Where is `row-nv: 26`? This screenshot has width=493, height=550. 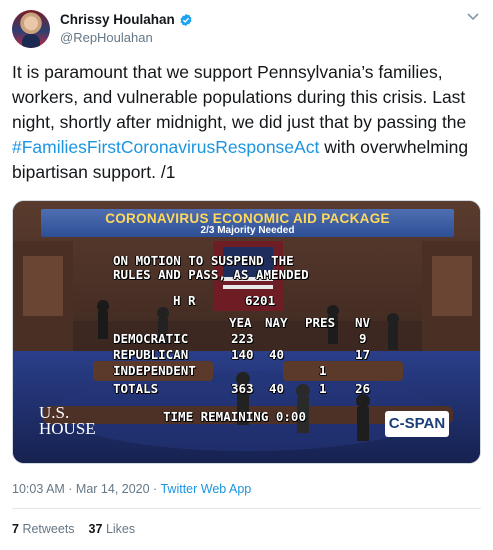
row-nv: 26 is located at coordinates (363, 388).